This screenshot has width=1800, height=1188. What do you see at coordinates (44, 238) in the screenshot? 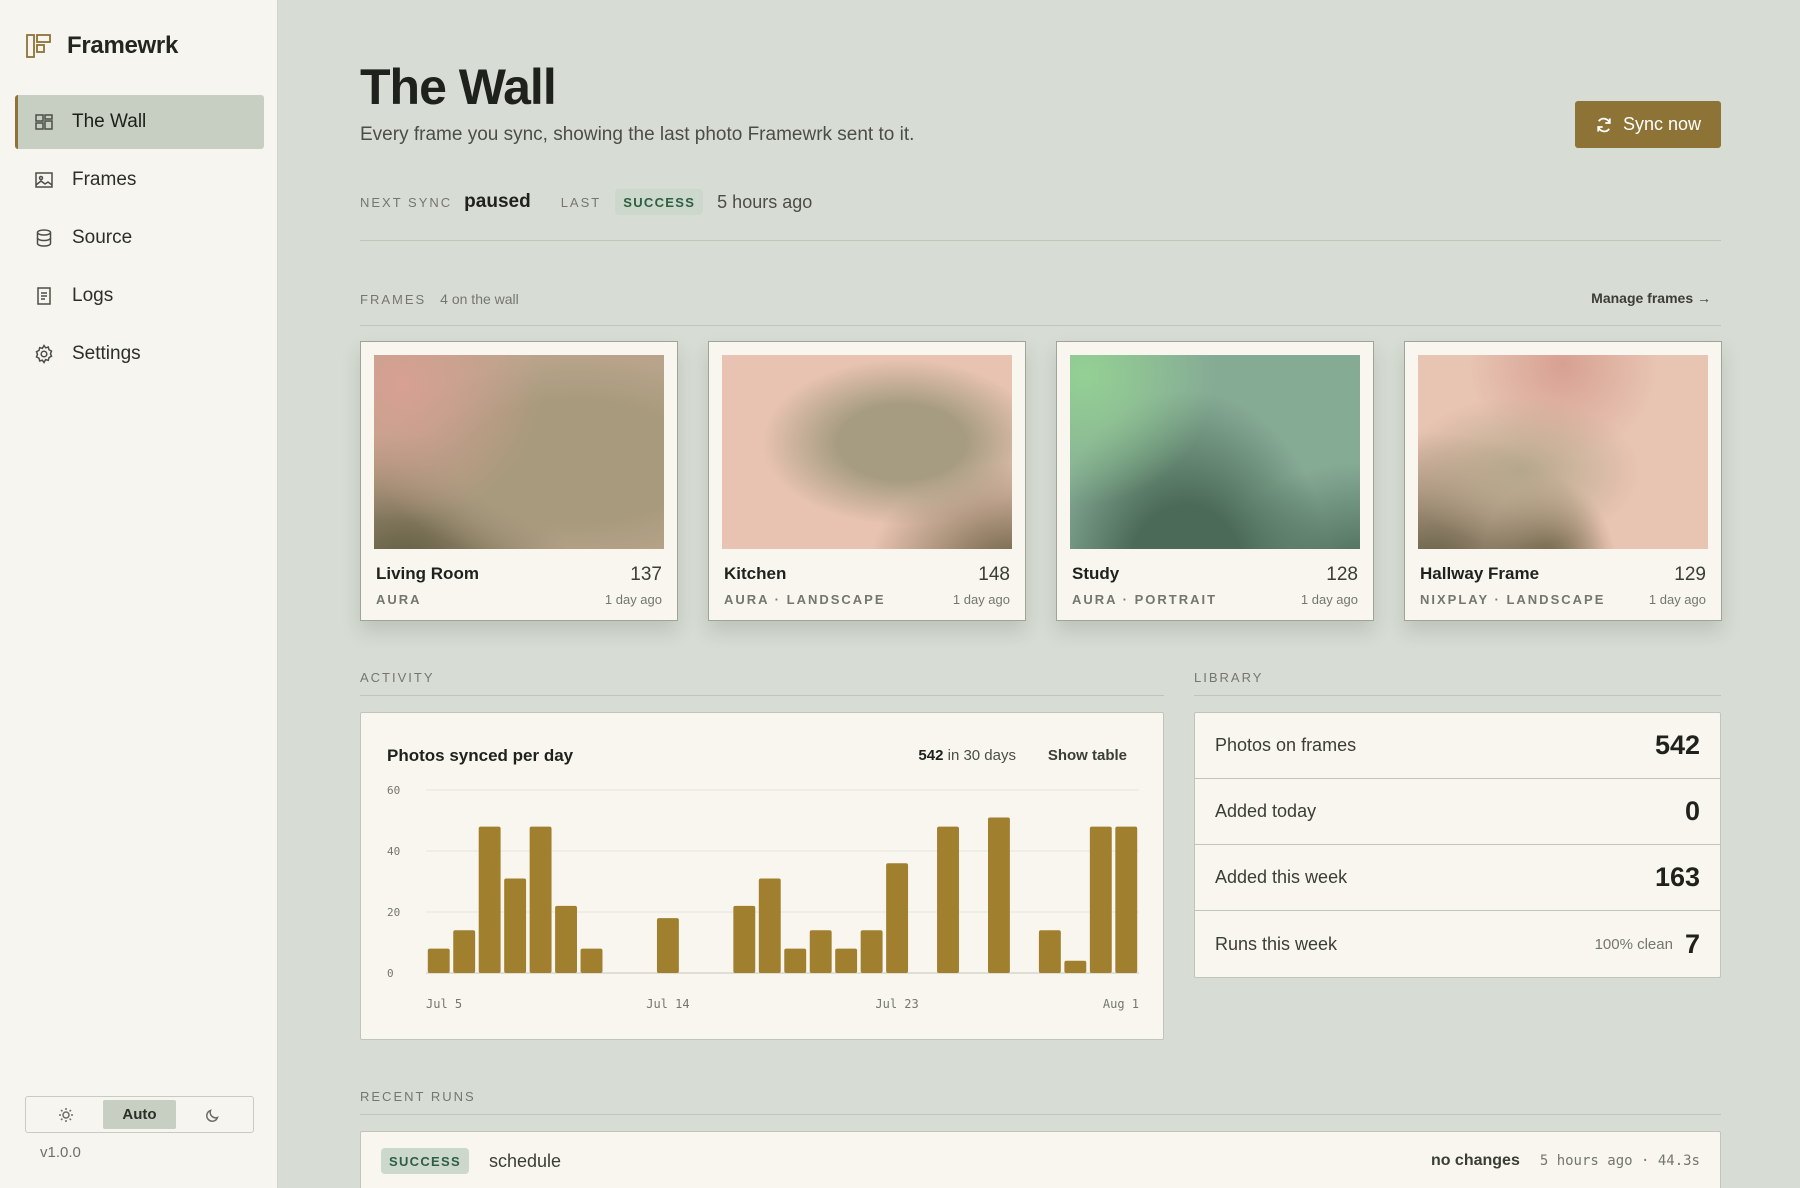
I see `database-icon` at bounding box center [44, 238].